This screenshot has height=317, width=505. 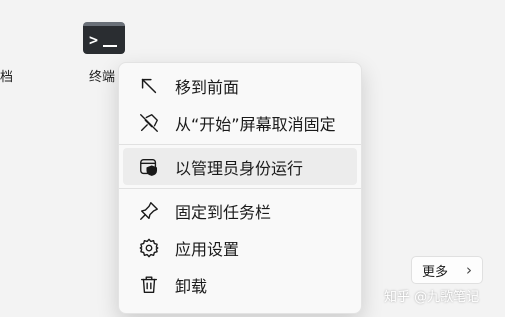 I want to click on more-button-label: 更多, so click(x=435, y=272).